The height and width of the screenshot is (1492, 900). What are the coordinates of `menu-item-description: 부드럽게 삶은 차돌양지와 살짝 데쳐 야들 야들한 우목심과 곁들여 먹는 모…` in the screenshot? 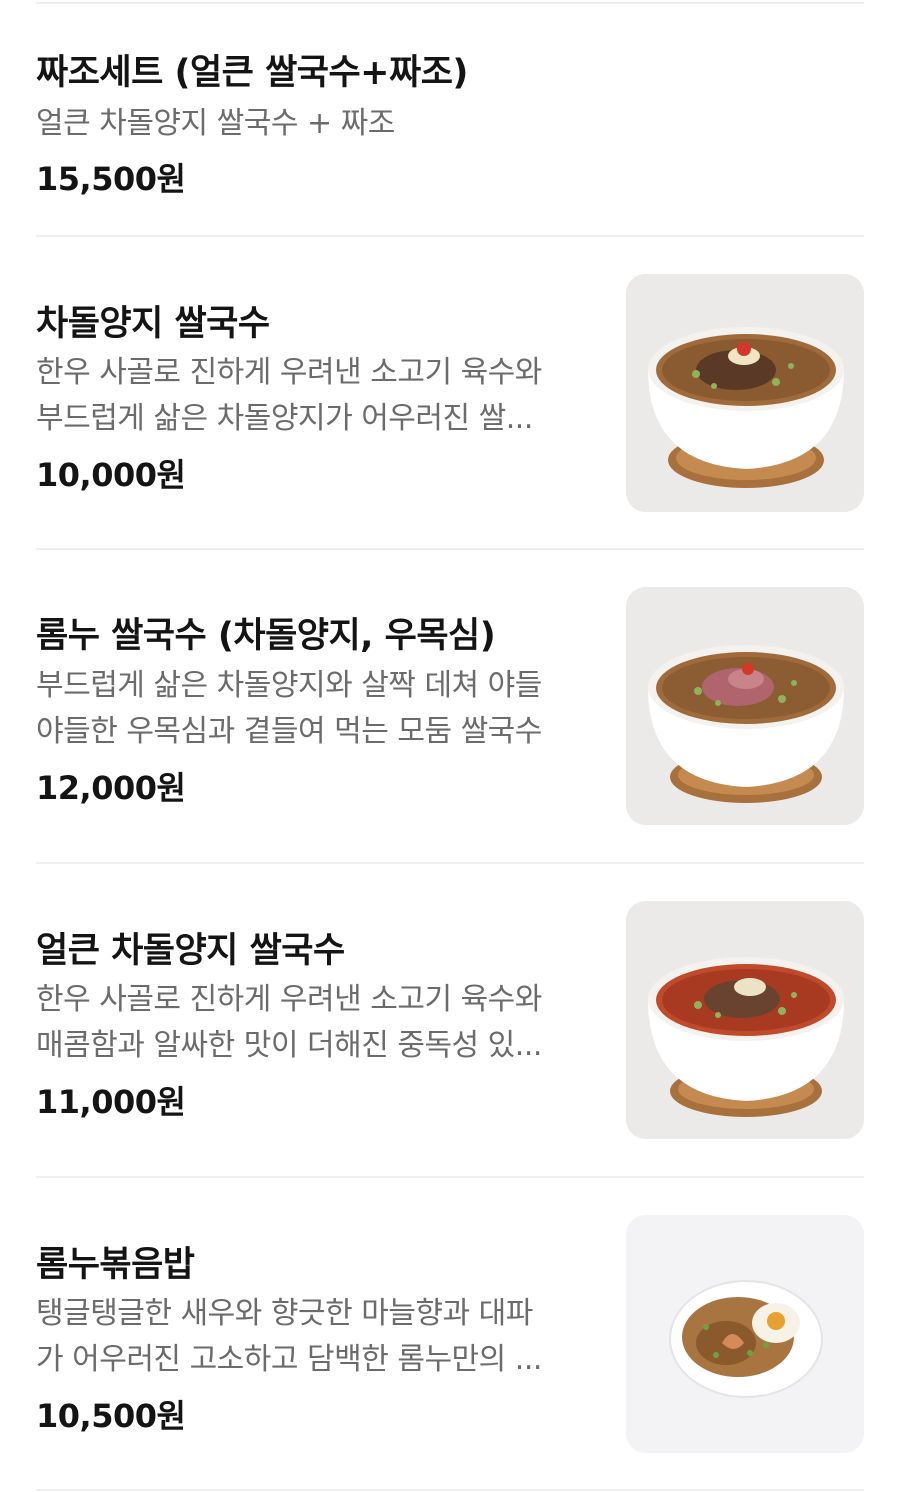 It's located at (289, 708).